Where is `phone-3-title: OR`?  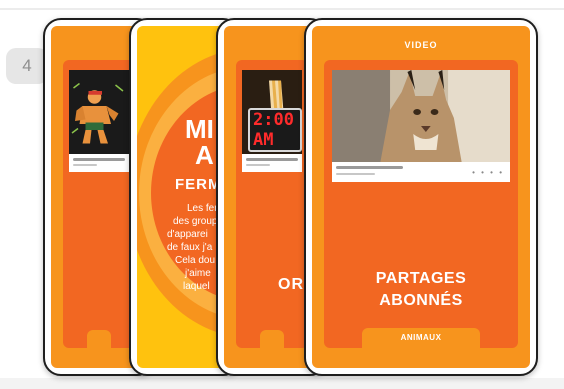 phone-3-title: OR is located at coordinates (291, 284).